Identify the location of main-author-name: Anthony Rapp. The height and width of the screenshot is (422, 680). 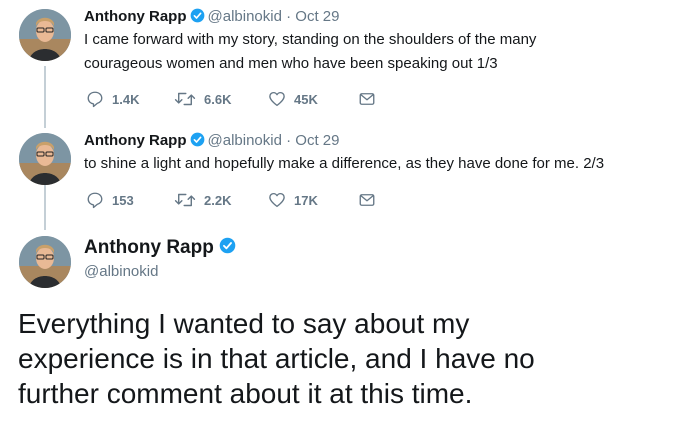
(161, 248).